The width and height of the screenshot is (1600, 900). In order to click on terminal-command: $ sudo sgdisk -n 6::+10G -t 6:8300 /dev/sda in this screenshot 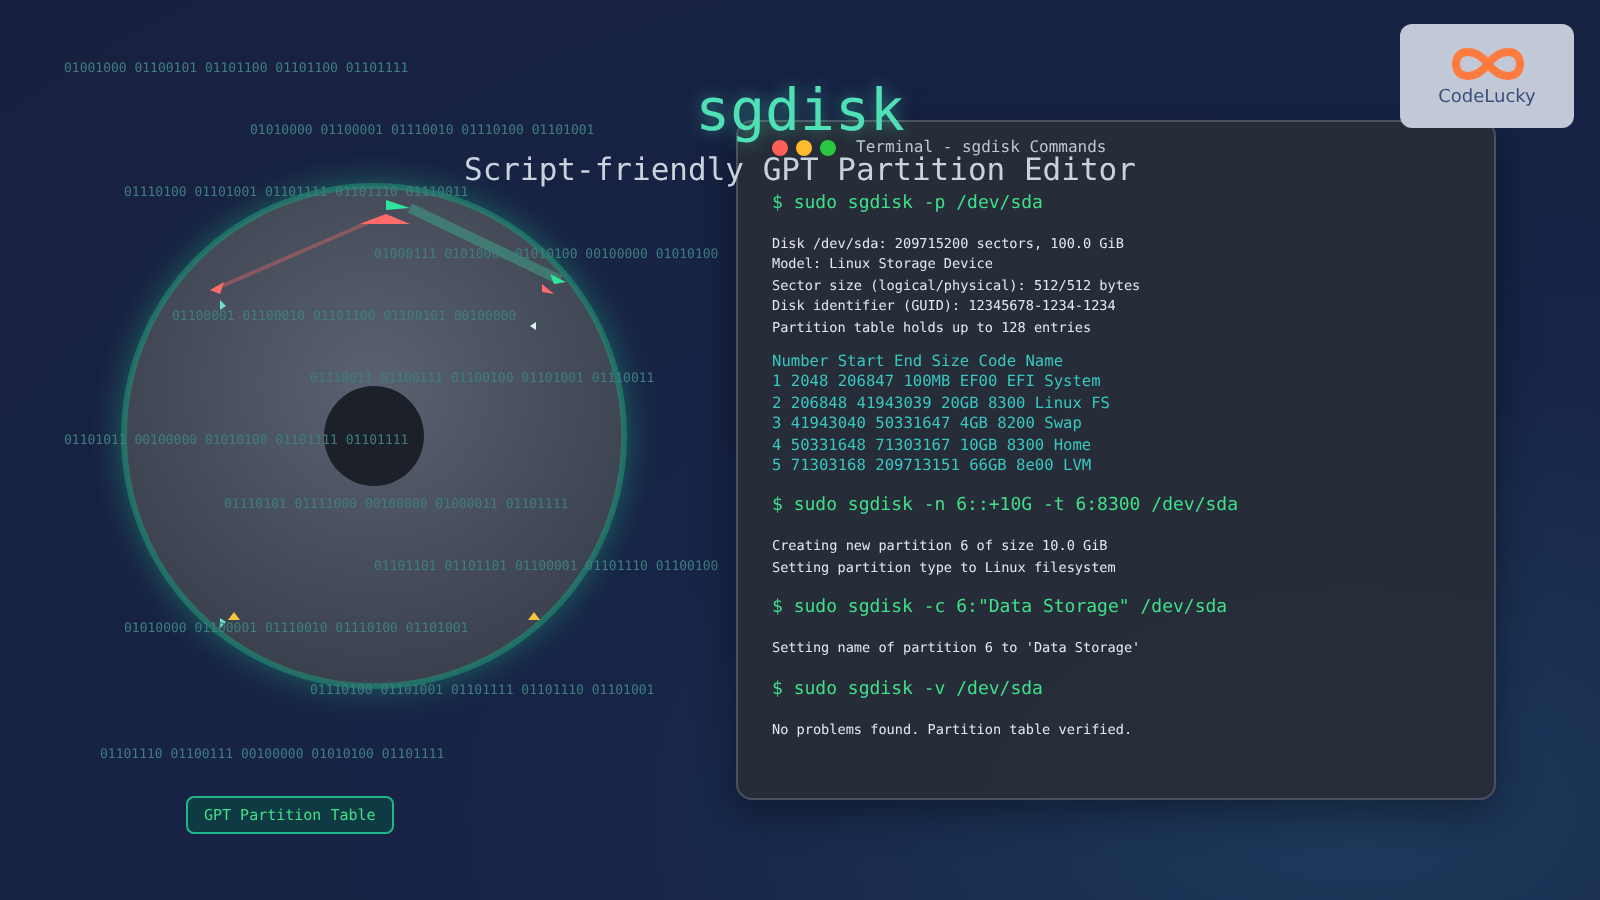, I will do `click(1006, 506)`.